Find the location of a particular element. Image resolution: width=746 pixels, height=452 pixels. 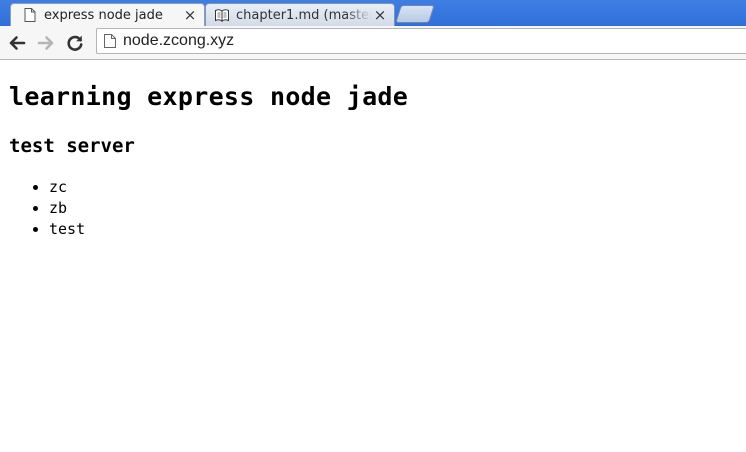

tab-title: express node jade is located at coordinates (103, 15).